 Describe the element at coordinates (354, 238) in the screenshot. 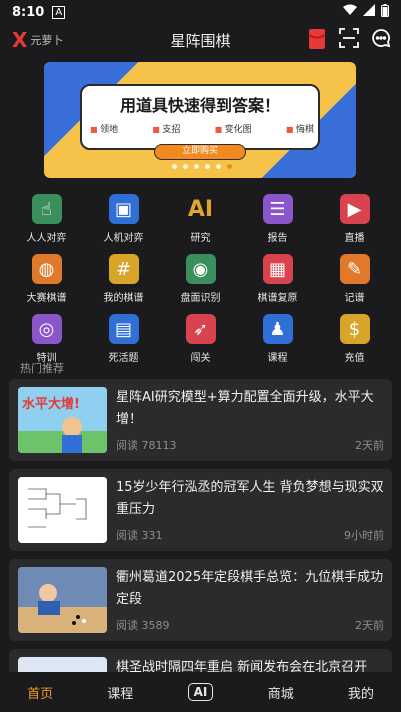

I see `grid-item-label: 直播` at that location.